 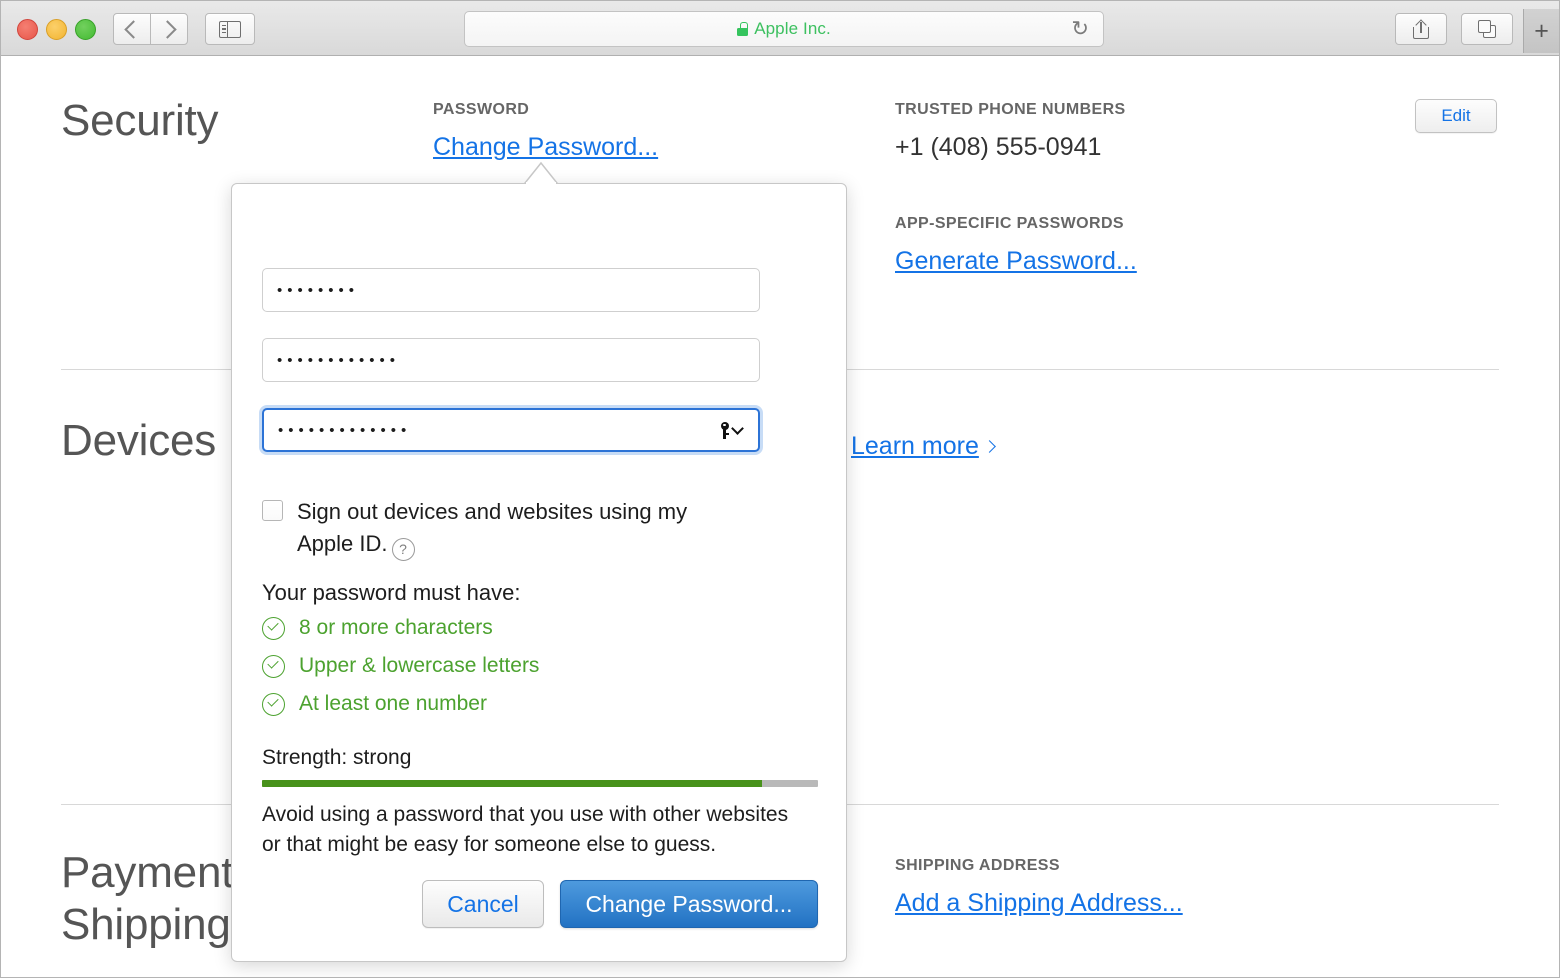 I want to click on lock-icon, so click(x=743, y=29).